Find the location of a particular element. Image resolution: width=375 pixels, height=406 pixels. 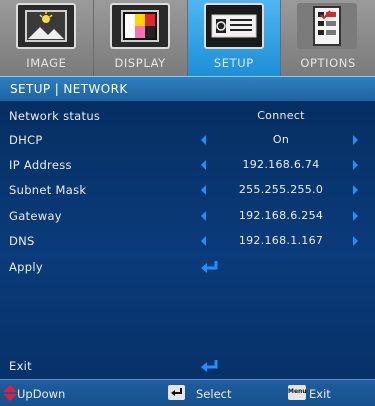

dns-label: DNS is located at coordinates (22, 241).